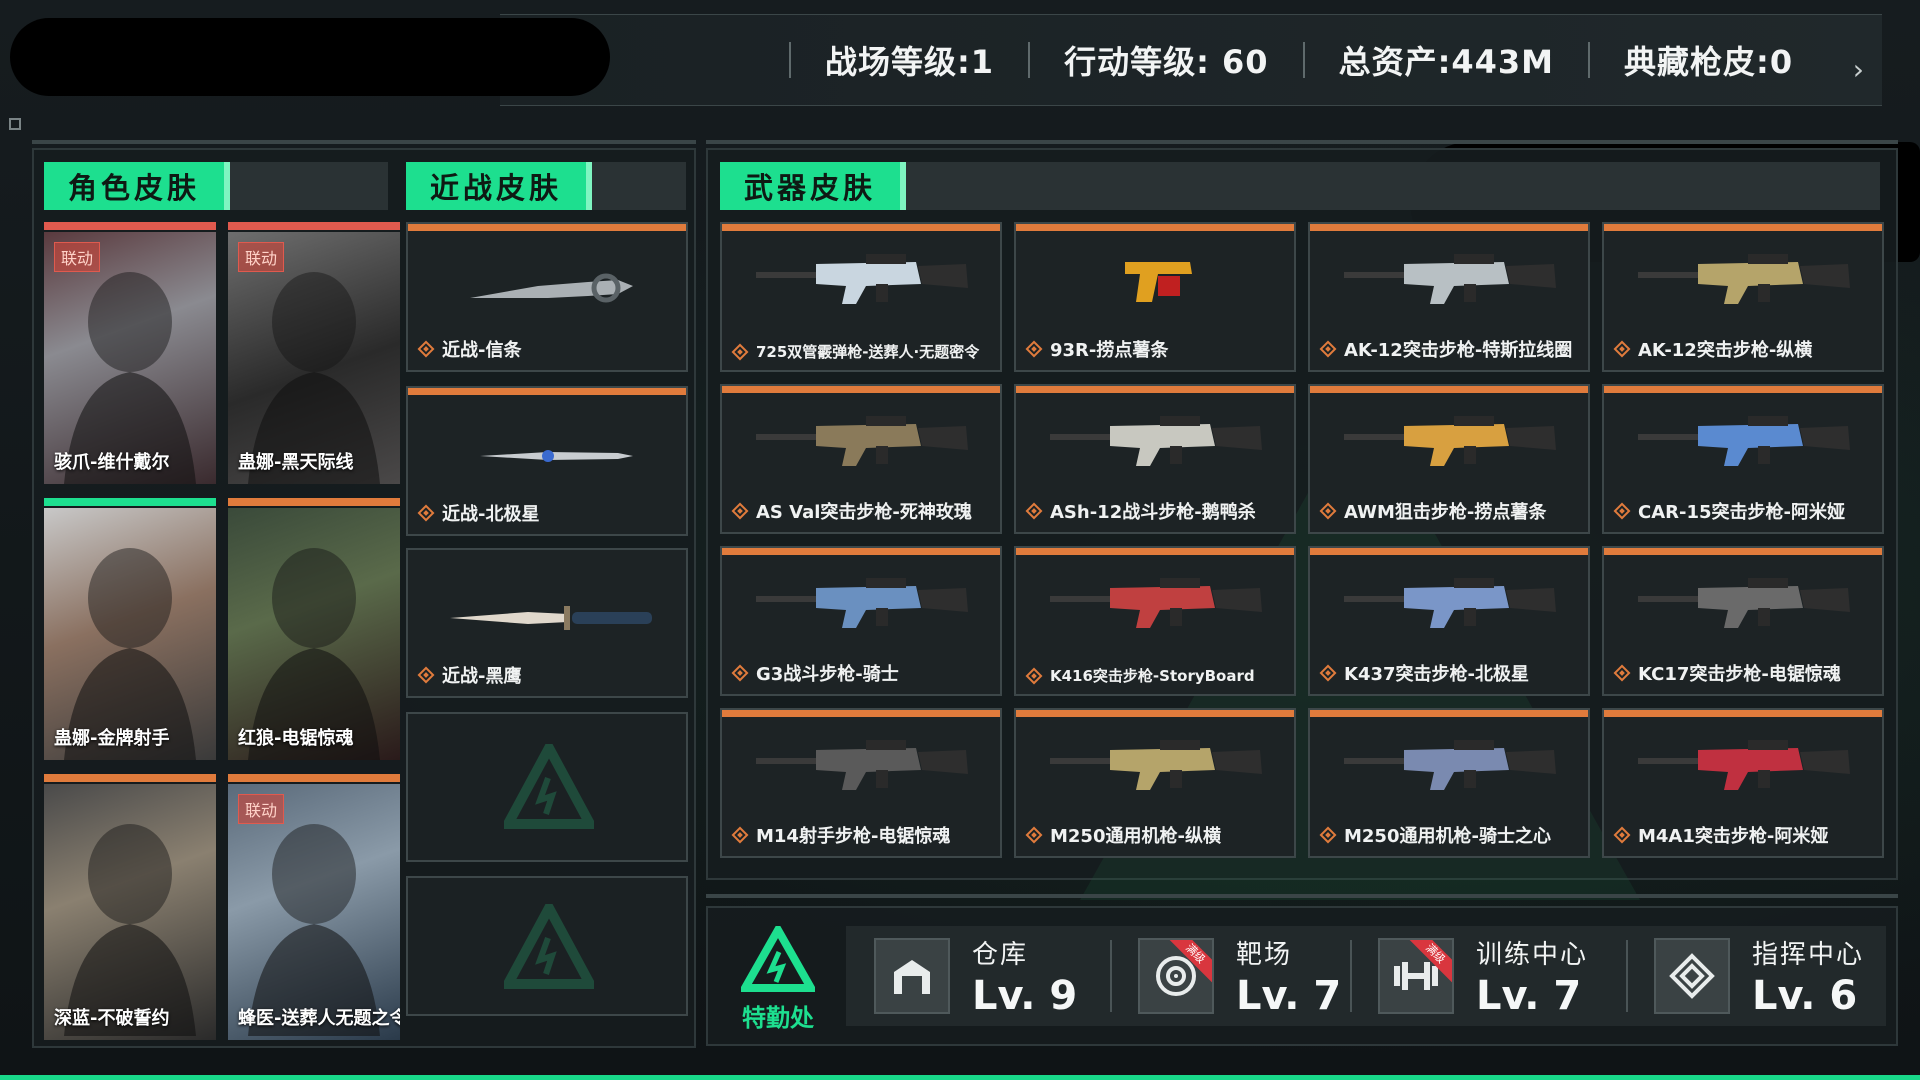  What do you see at coordinates (1529, 995) in the screenshot?
I see `facility-level: Lv. 7` at bounding box center [1529, 995].